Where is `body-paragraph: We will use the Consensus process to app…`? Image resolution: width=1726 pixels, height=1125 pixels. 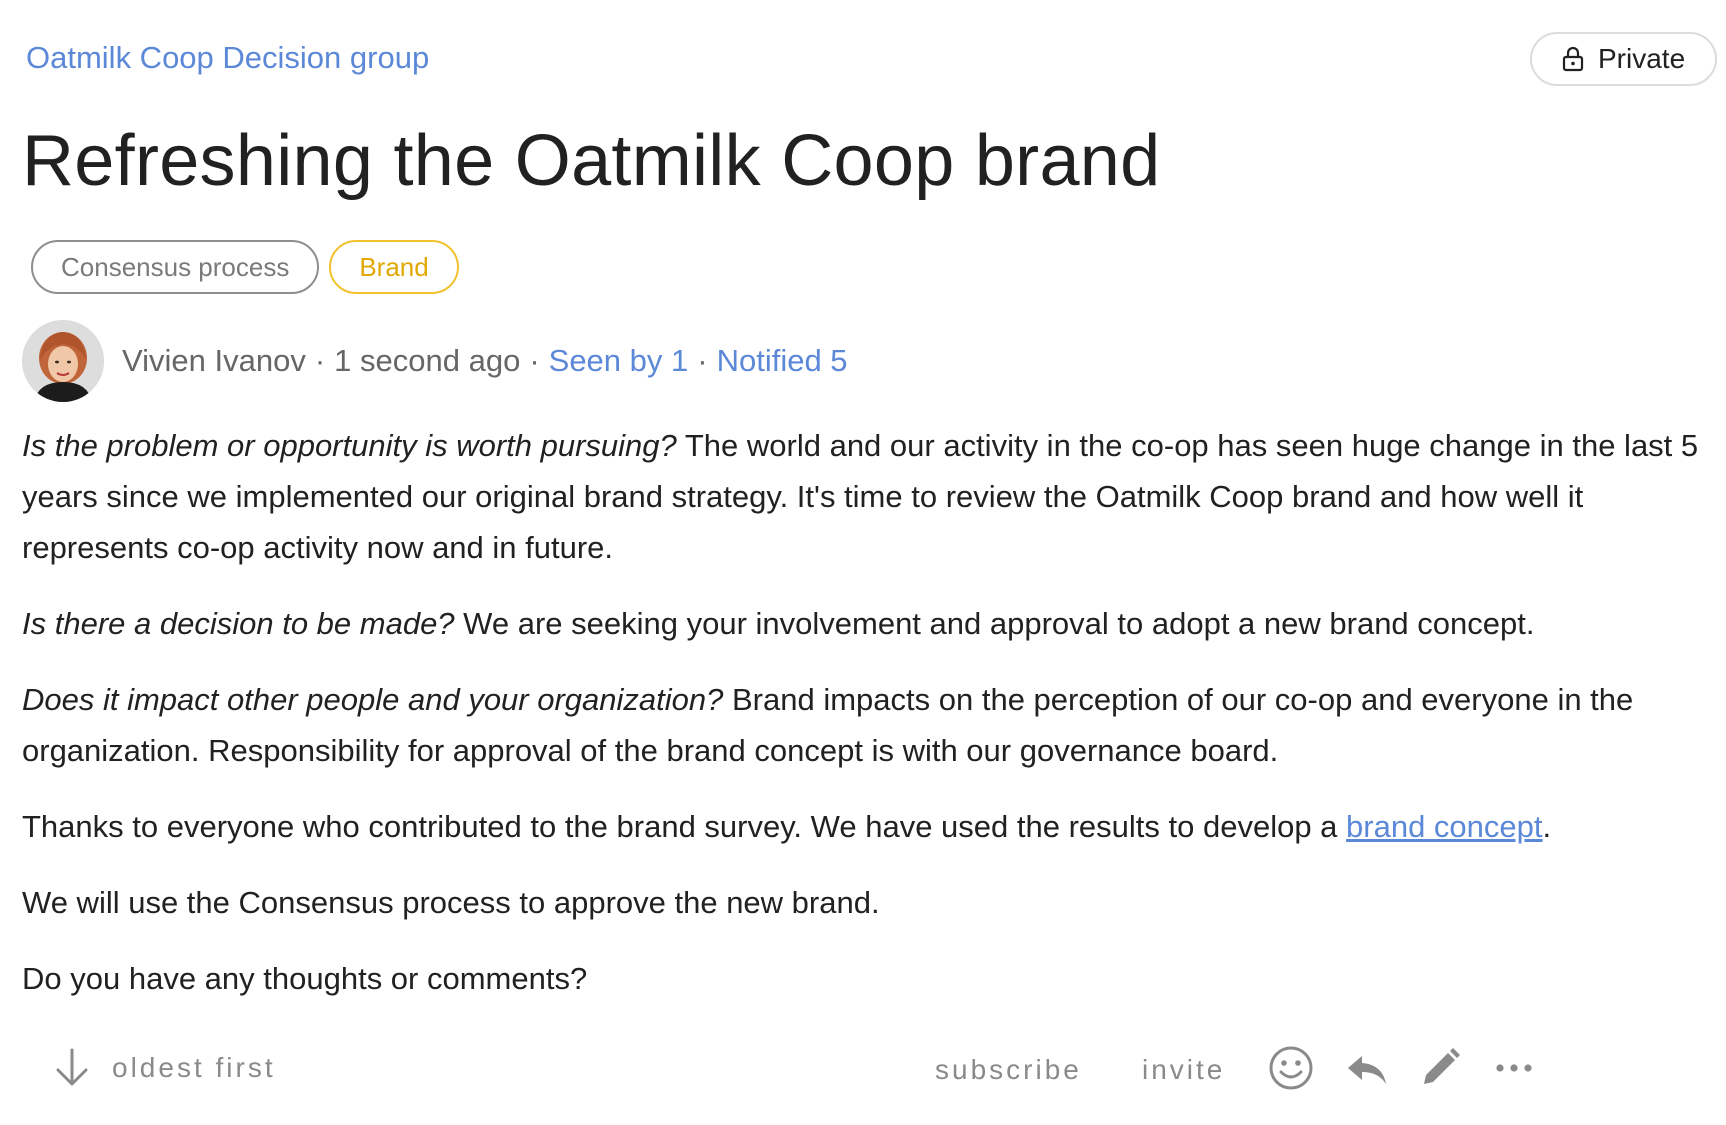
body-paragraph: We will use the Consensus process to app… is located at coordinates (867, 902).